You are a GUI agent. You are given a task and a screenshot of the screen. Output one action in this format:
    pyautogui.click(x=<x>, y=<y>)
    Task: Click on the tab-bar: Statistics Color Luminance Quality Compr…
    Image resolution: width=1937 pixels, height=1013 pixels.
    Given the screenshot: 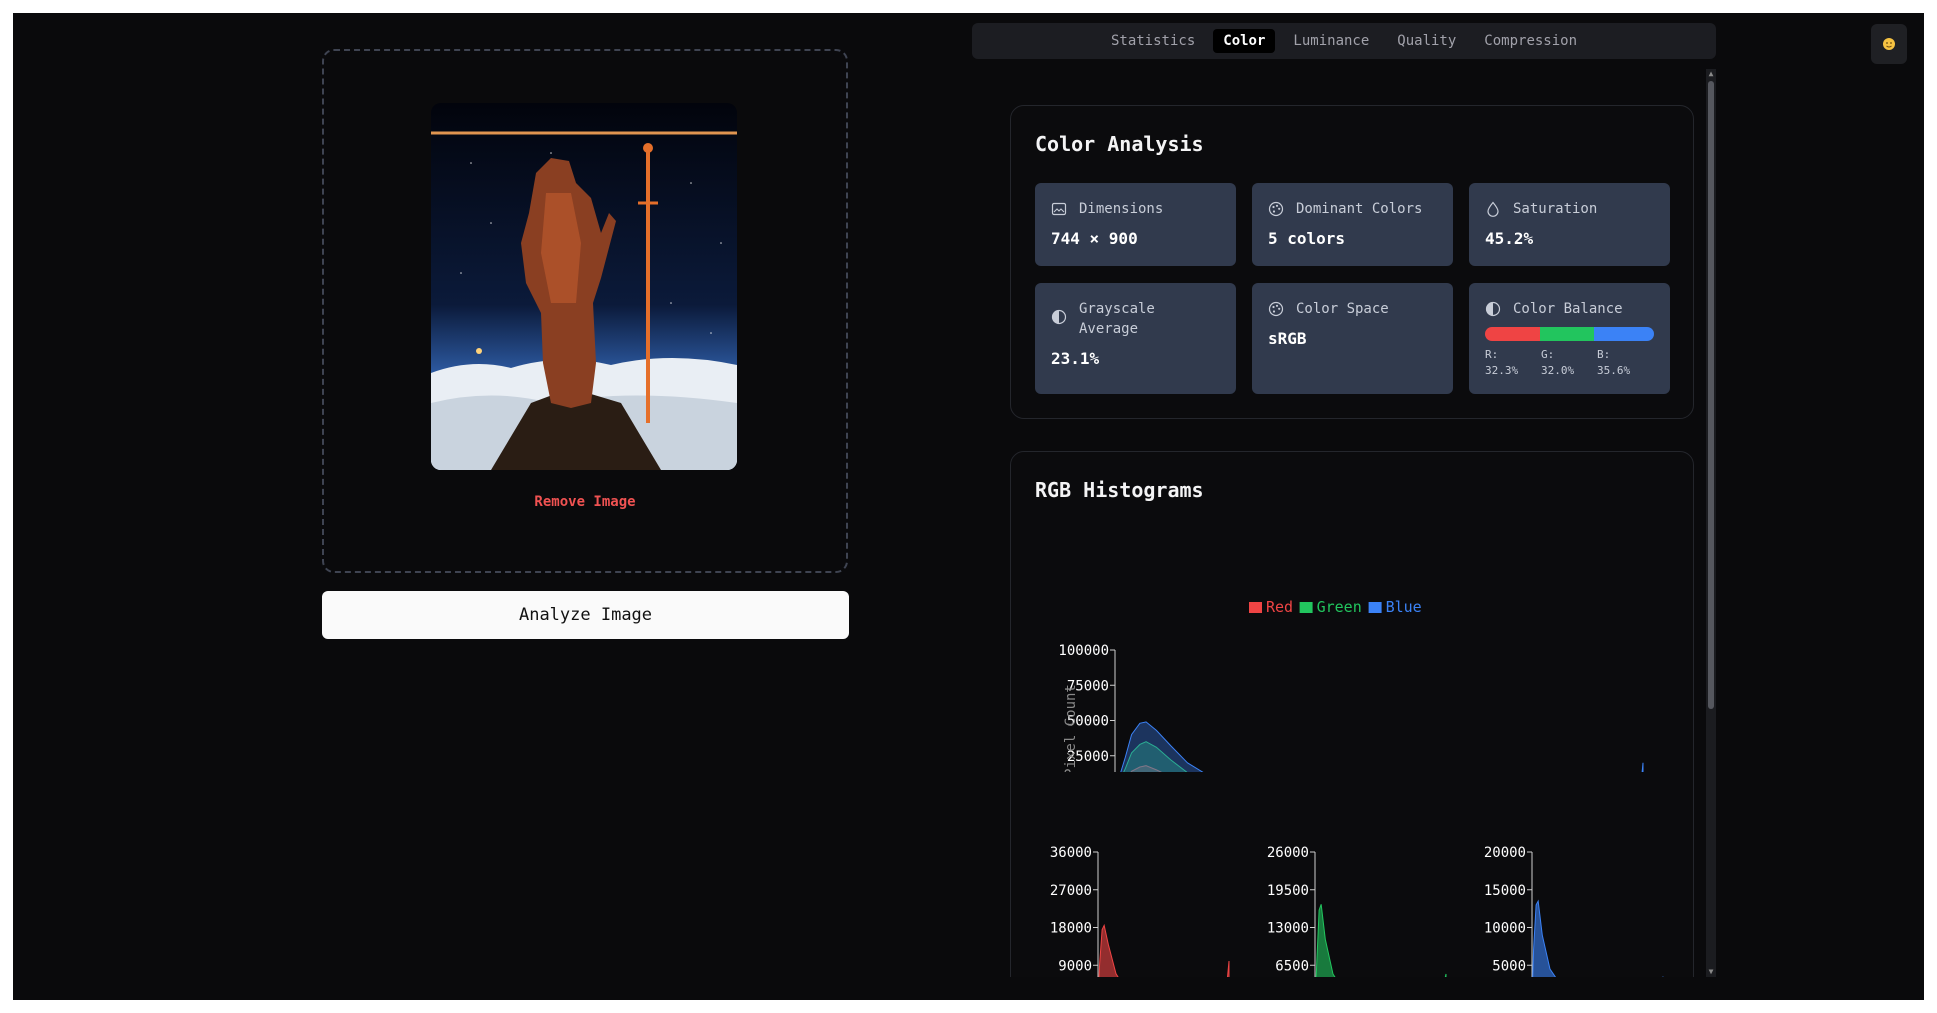 What is the action you would take?
    pyautogui.click(x=1344, y=41)
    